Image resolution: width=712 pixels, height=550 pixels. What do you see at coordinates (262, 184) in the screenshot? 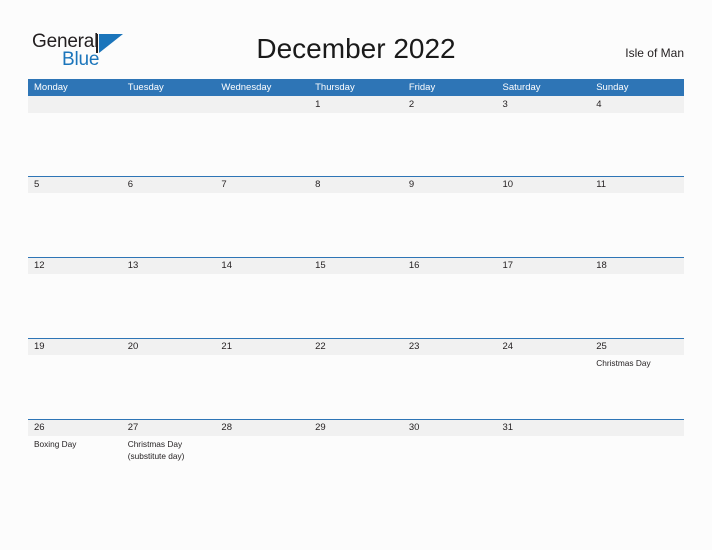
I see `date-number: 7` at bounding box center [262, 184].